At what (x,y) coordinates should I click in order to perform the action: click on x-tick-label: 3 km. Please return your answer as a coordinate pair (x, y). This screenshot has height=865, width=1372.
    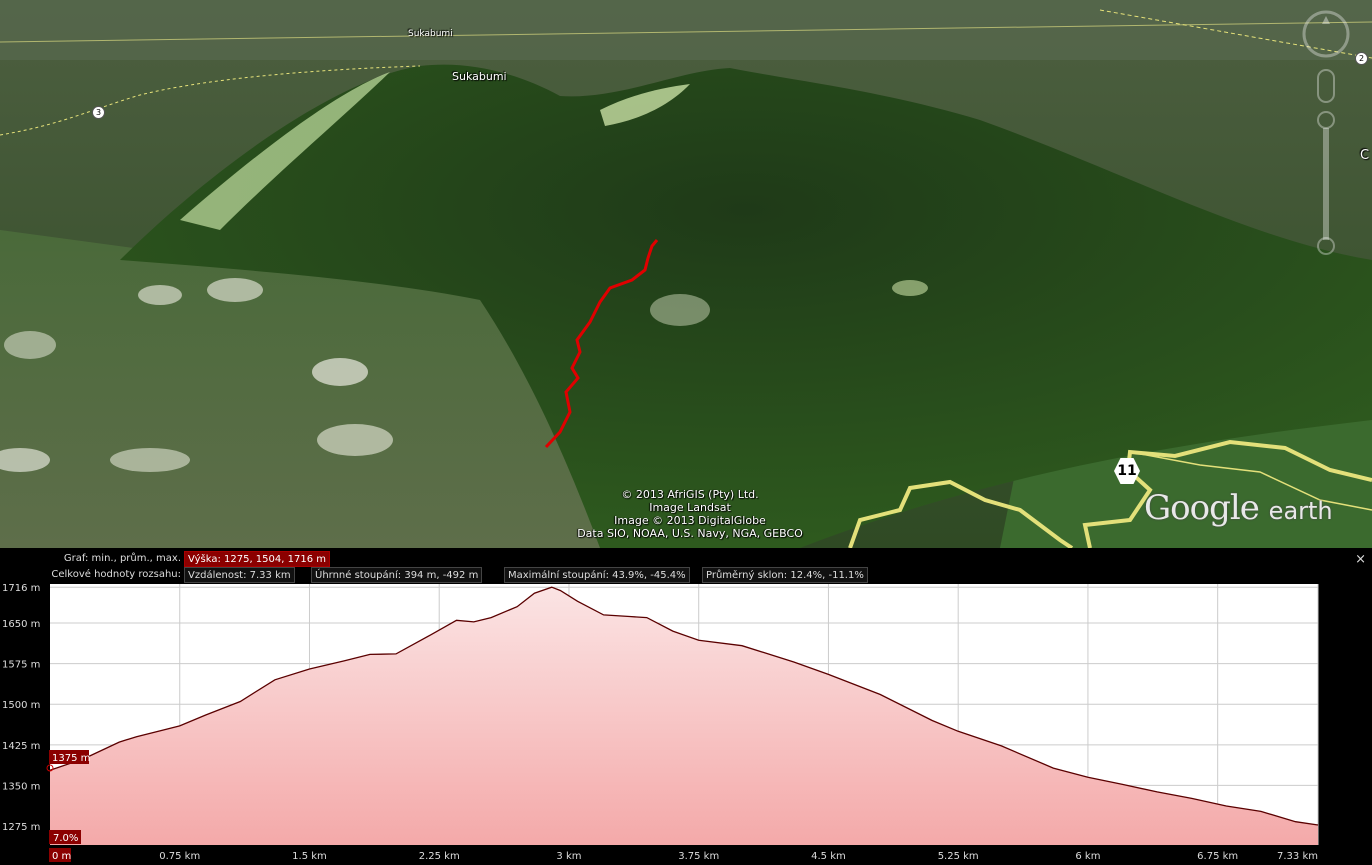
    Looking at the image, I should click on (568, 856).